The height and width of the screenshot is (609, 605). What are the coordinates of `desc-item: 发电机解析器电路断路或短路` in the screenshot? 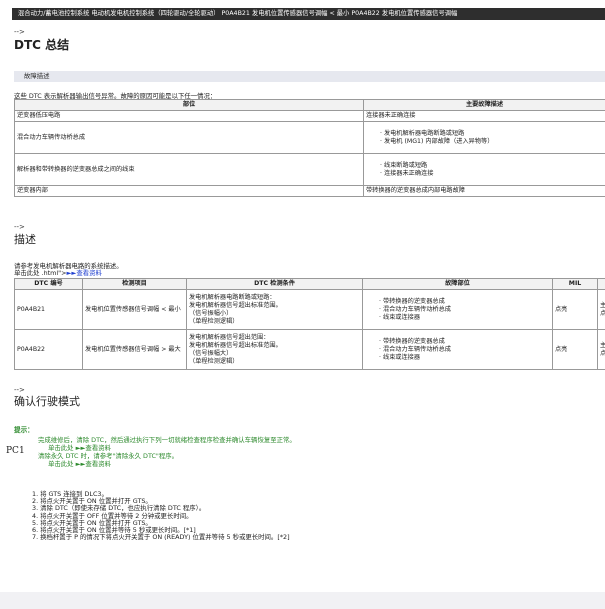 It's located at (491, 134).